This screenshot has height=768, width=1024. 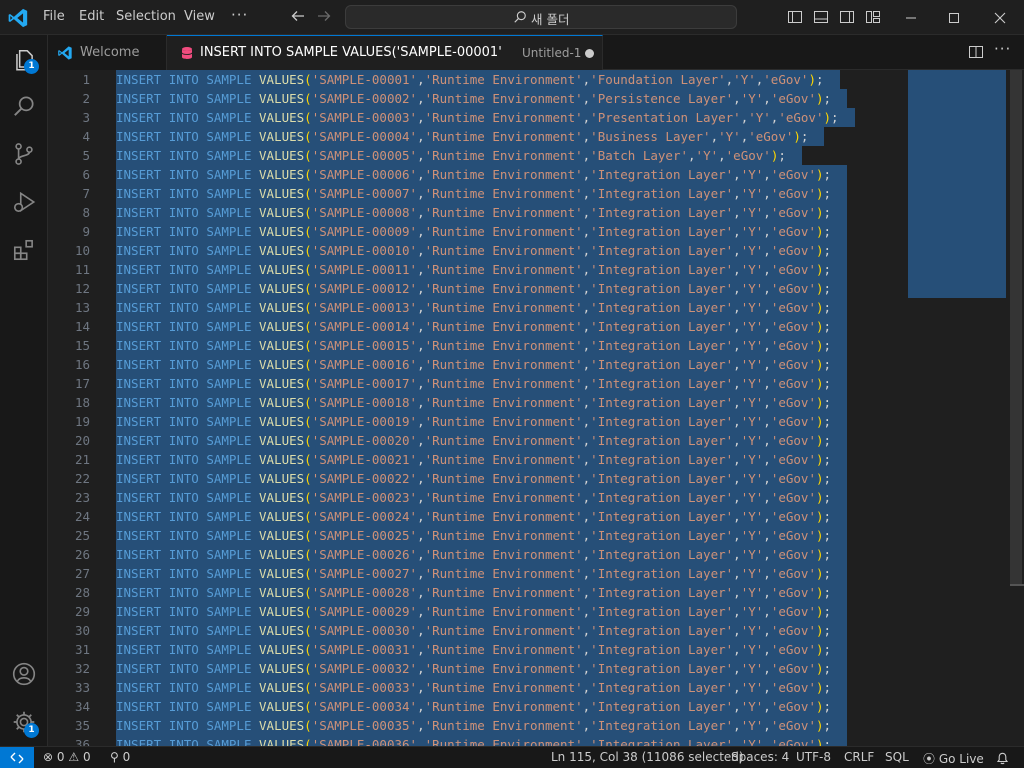 I want to click on string-literal: 'SAMPLE-00030', so click(x=364, y=630).